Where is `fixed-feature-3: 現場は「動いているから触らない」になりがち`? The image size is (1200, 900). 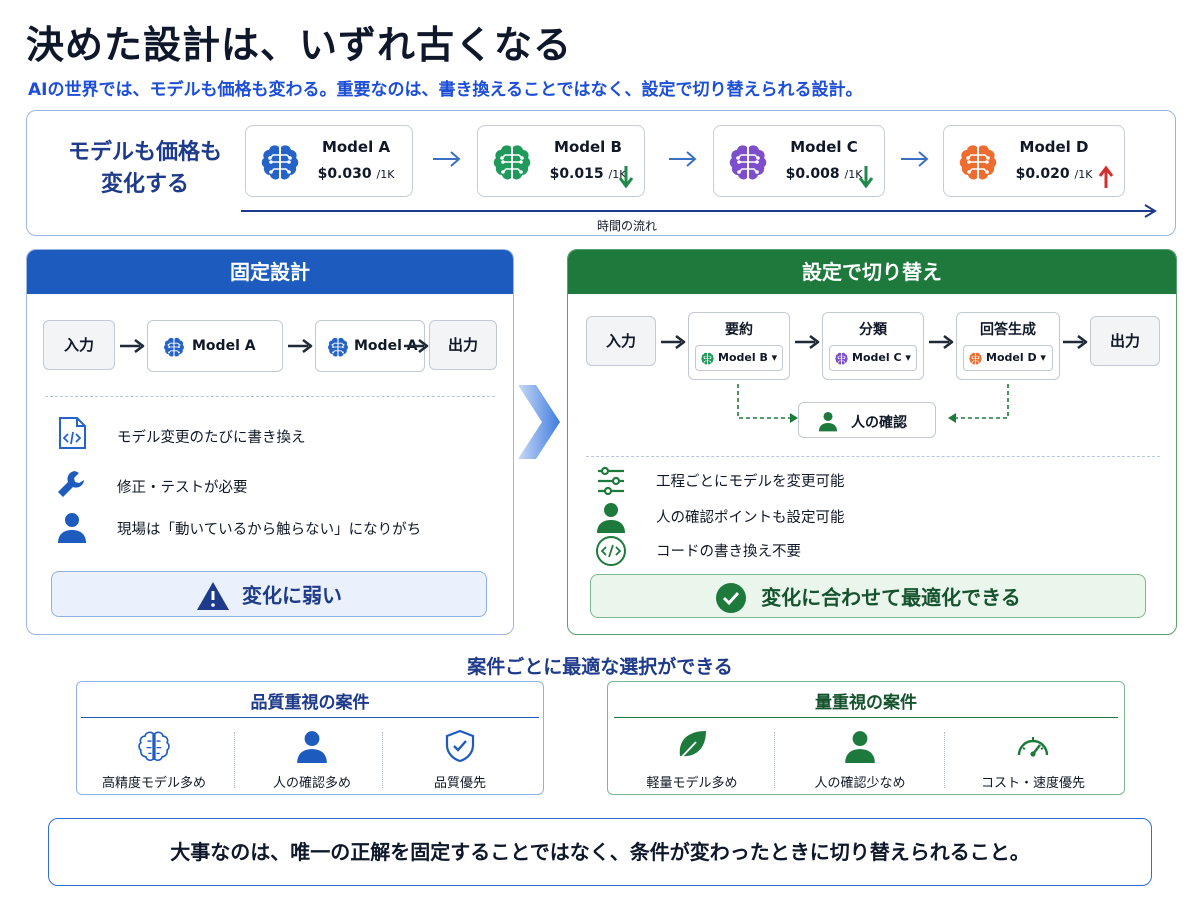
fixed-feature-3: 現場は「動いているから触らない」になりがち is located at coordinates (269, 530).